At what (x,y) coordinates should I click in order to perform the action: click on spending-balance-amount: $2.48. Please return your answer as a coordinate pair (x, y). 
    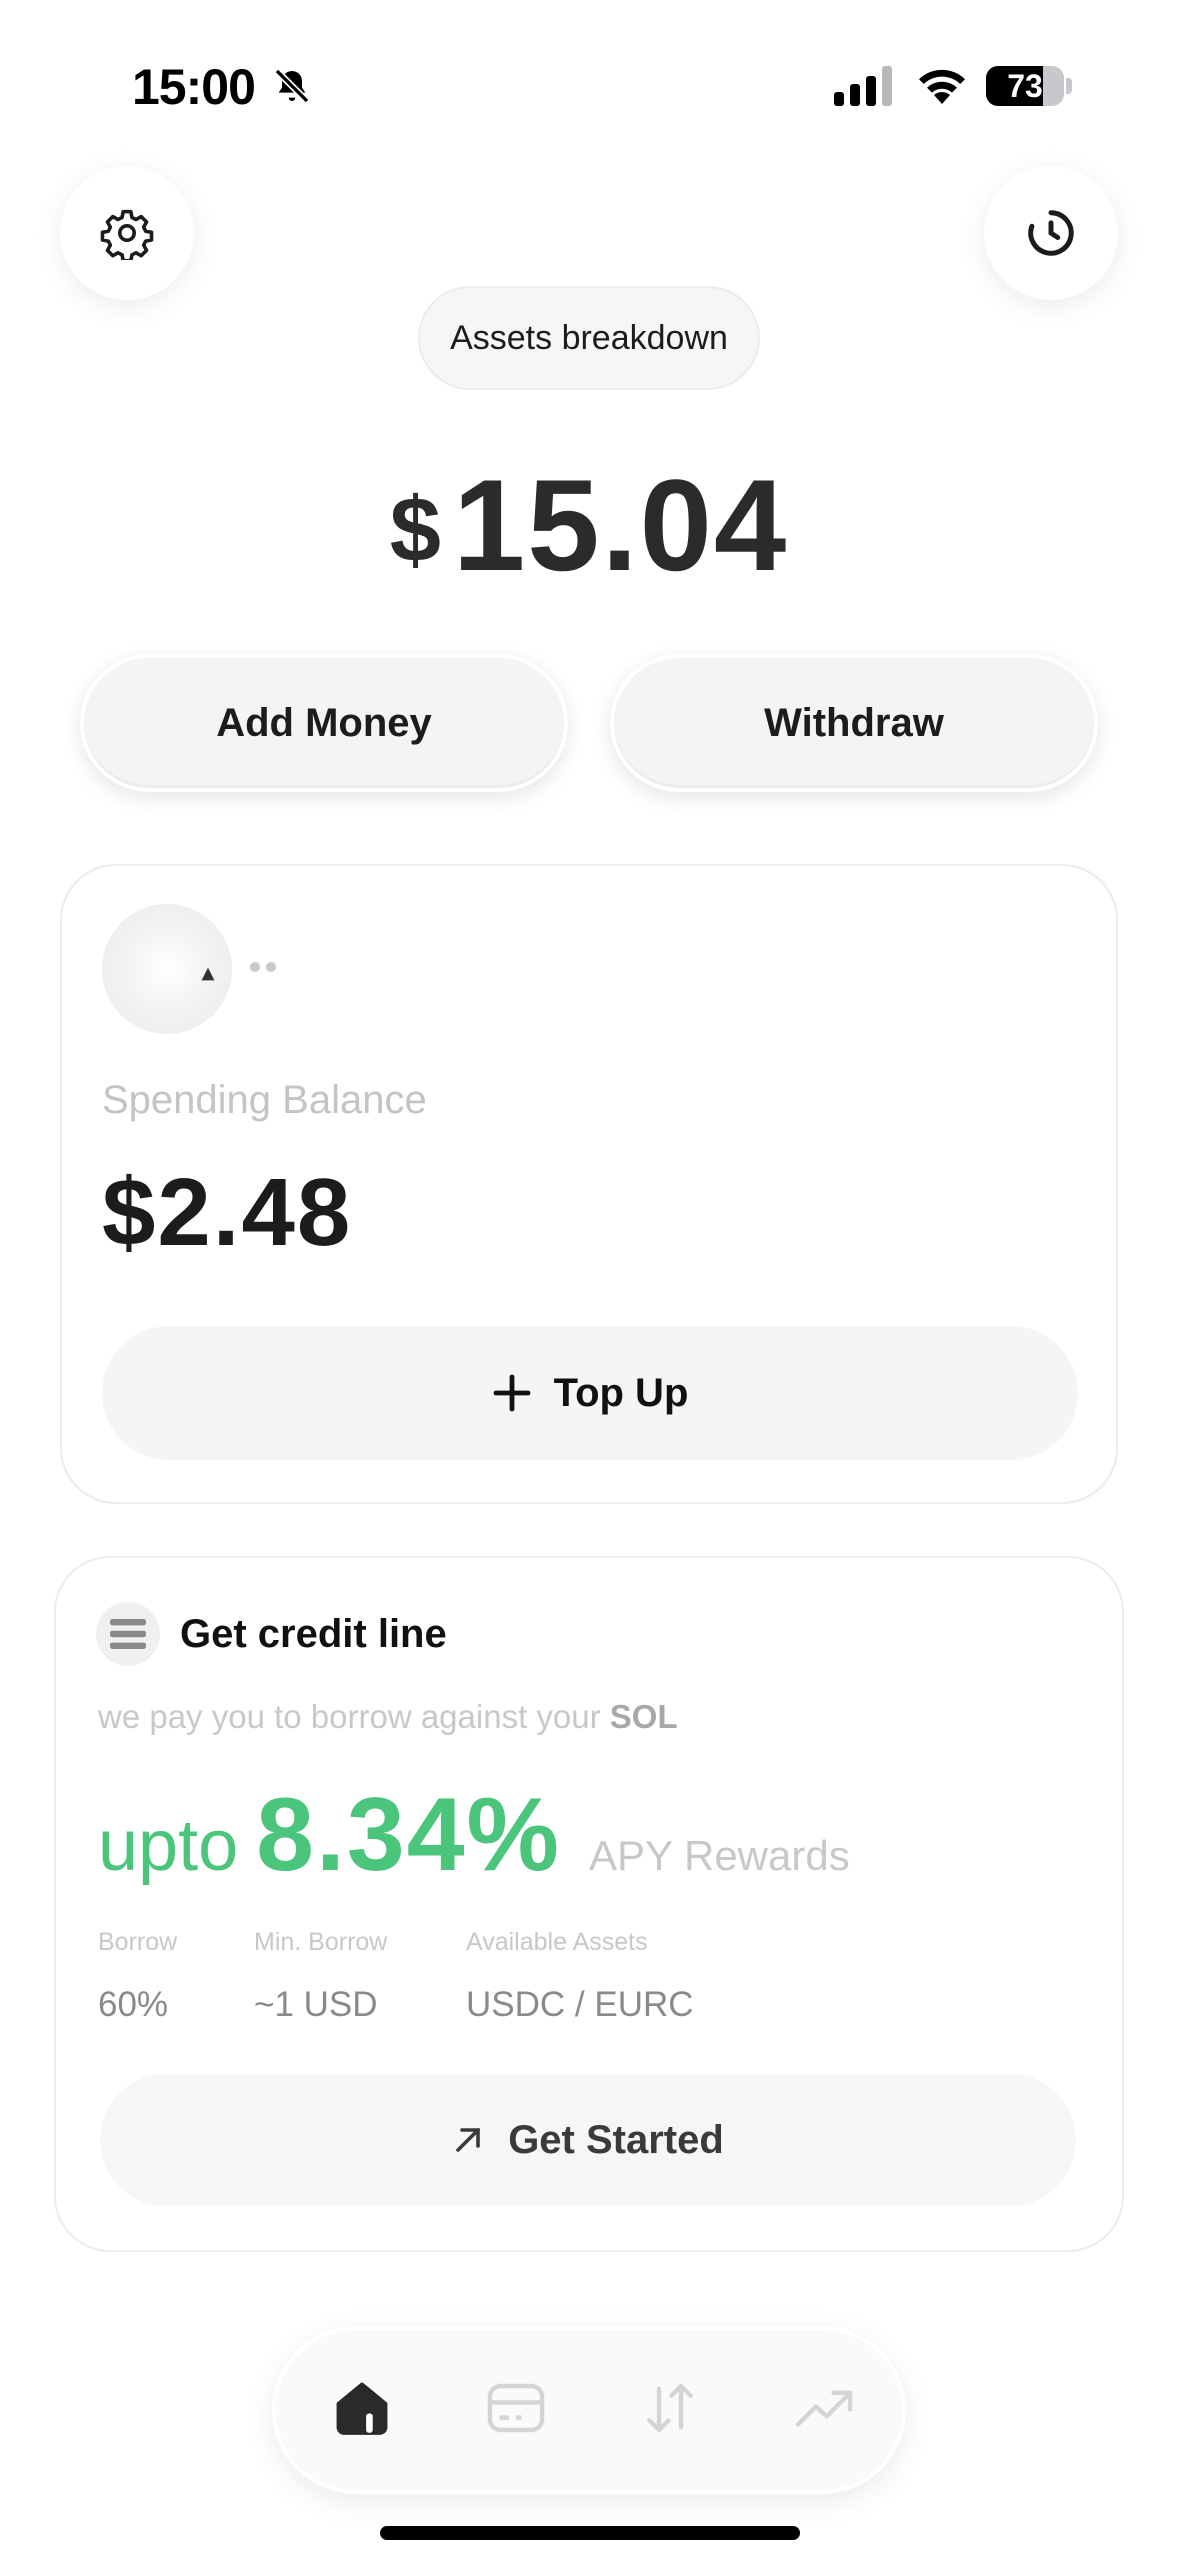
    Looking at the image, I should click on (227, 1212).